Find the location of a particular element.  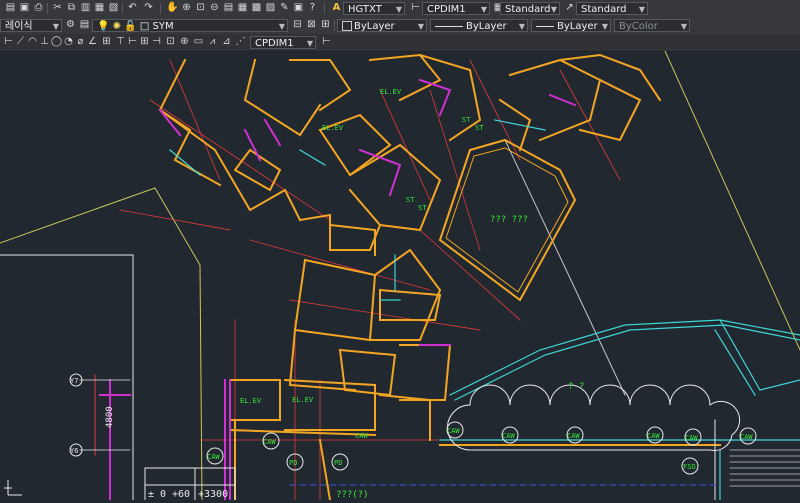

quick-dim-icon: ⊞ is located at coordinates (106, 42).